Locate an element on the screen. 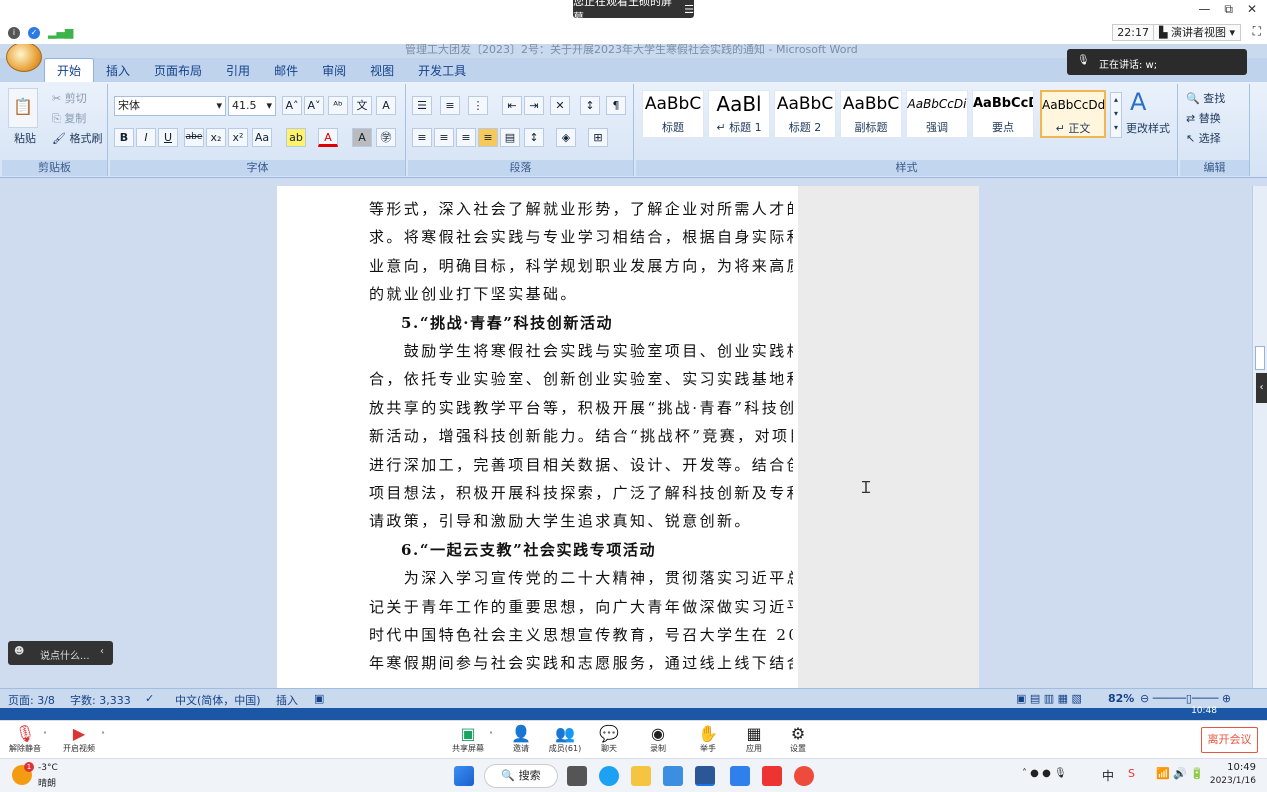  align-center-icon: ≡ is located at coordinates (444, 137).